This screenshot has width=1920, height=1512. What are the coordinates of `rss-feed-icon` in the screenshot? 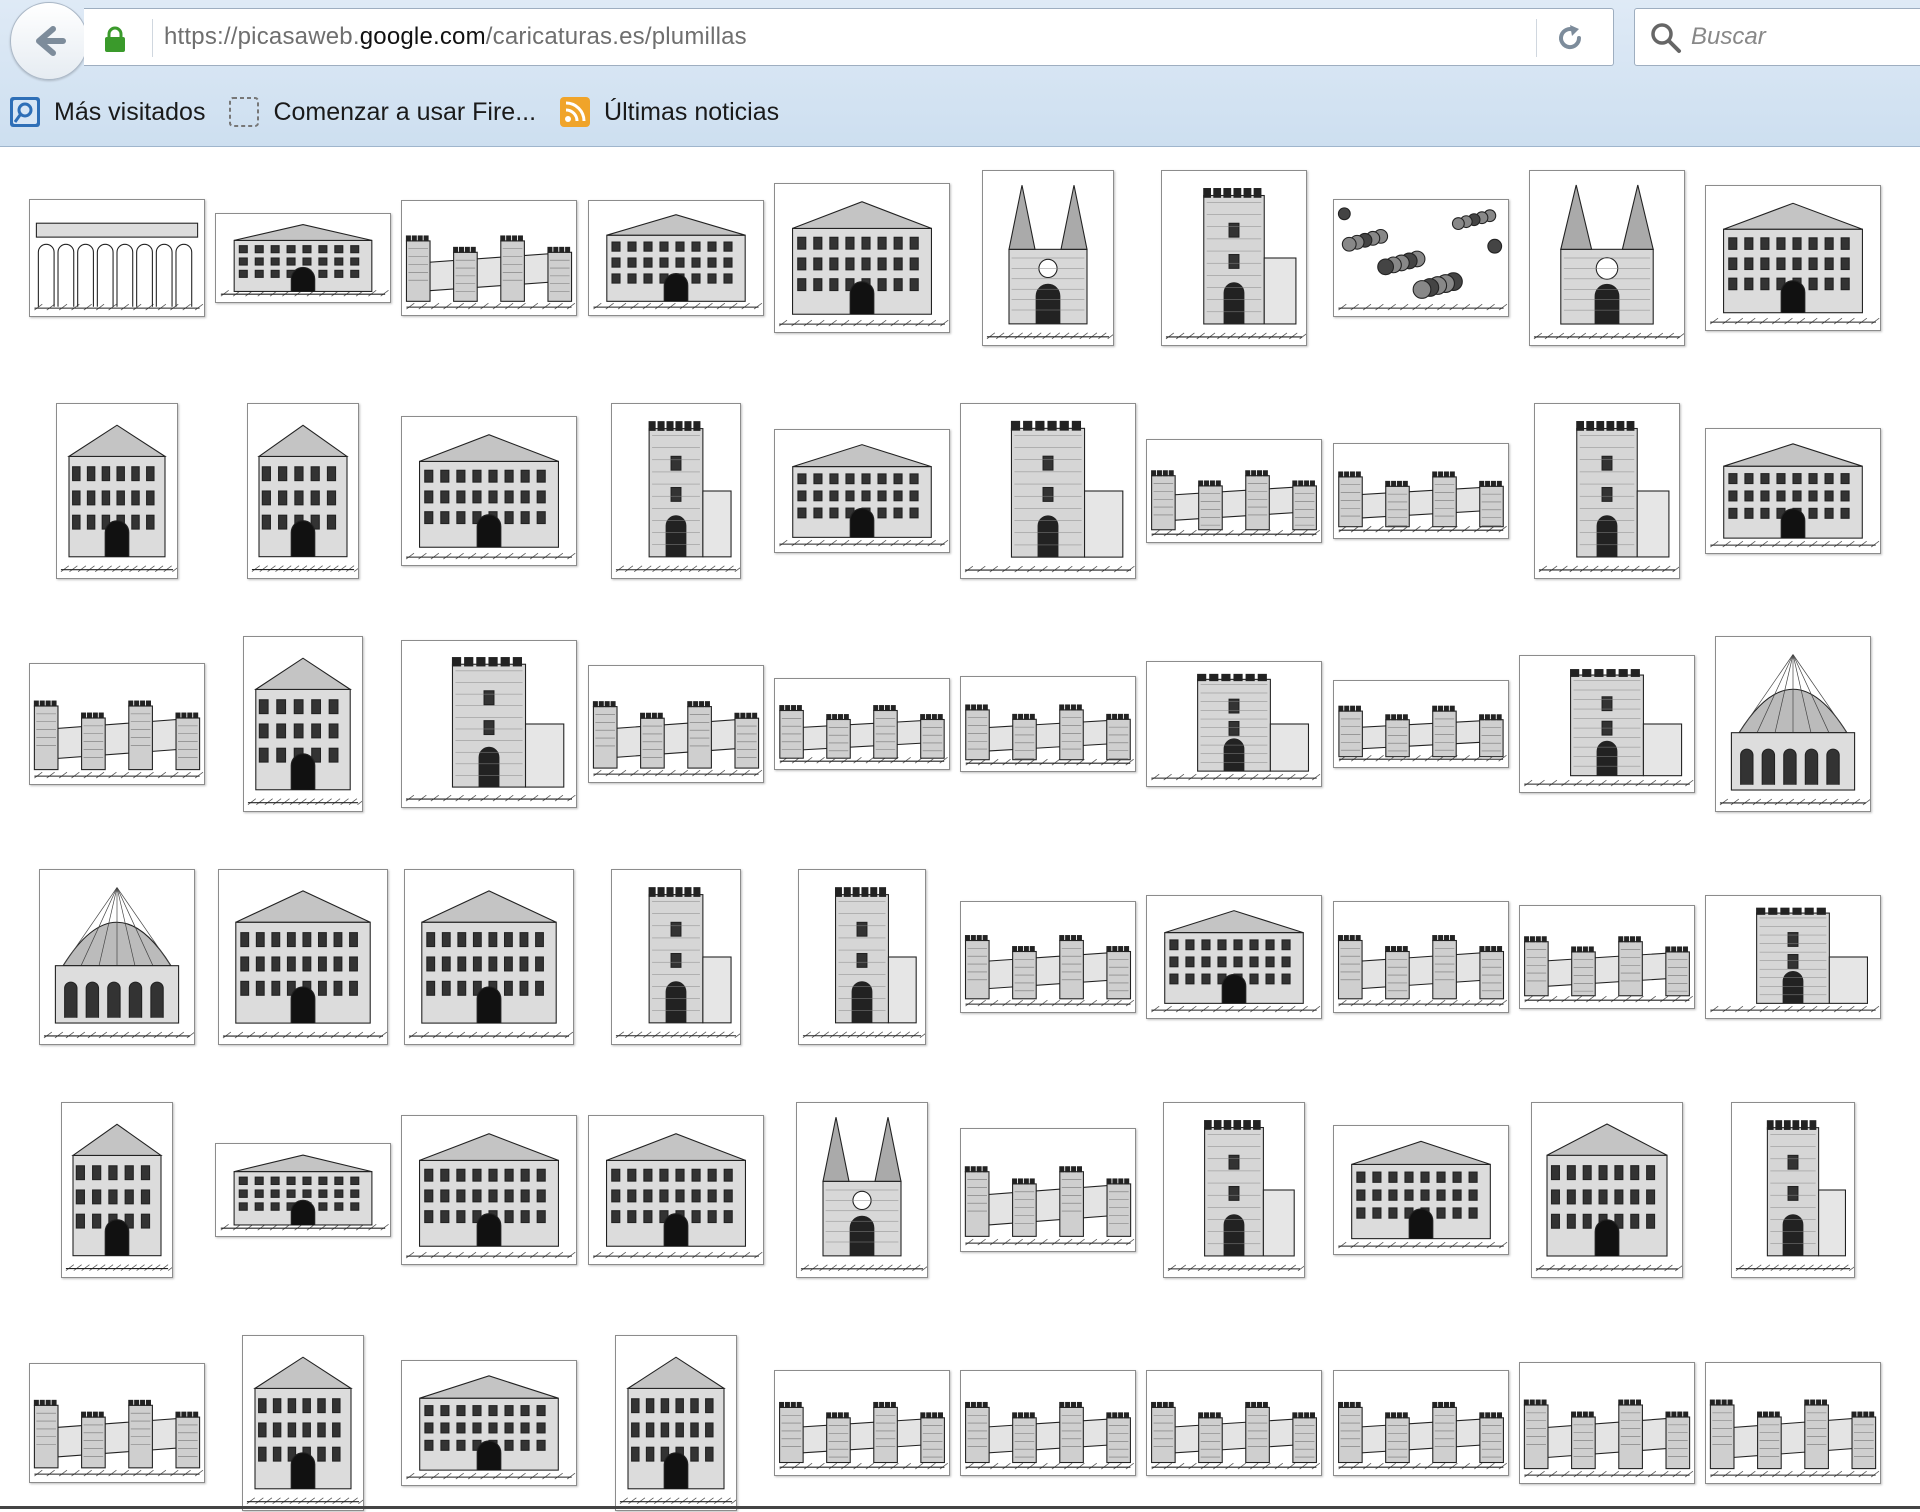 It's located at (575, 112).